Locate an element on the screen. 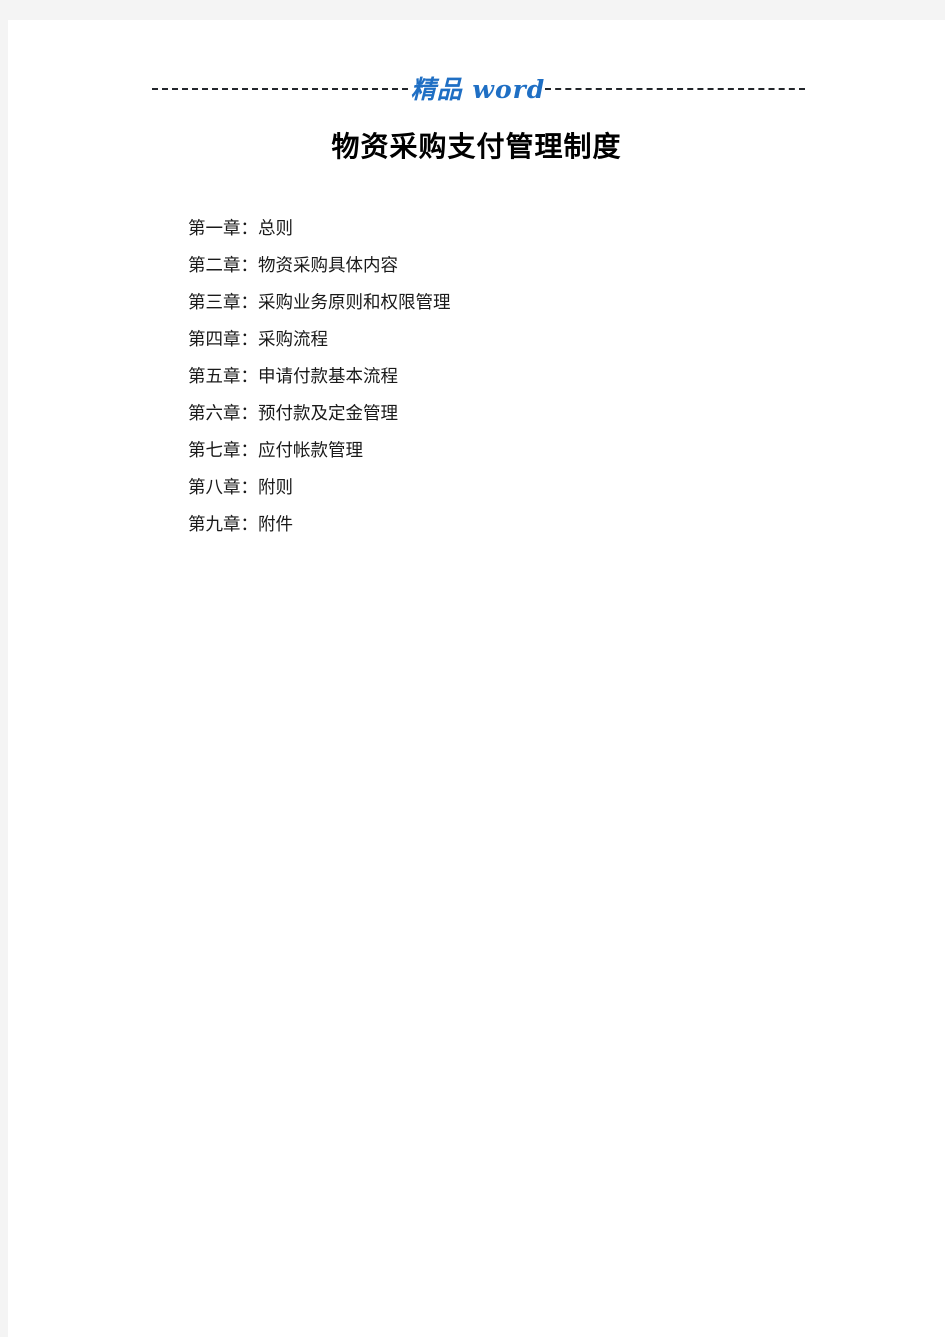 The width and height of the screenshot is (945, 1337). toc-chapter-label: 第五章： is located at coordinates (223, 376).